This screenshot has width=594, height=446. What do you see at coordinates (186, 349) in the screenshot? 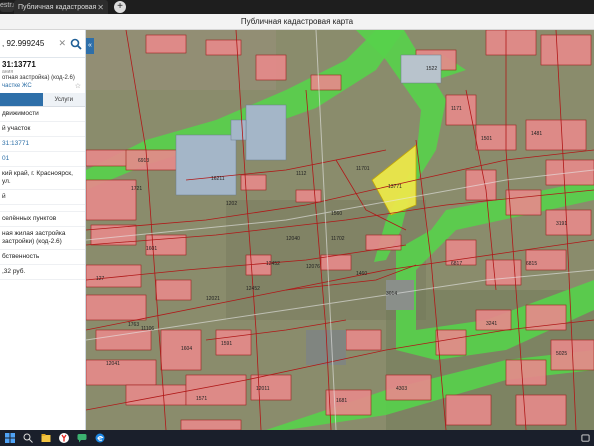
I see `parcel-label: 1604` at bounding box center [186, 349].